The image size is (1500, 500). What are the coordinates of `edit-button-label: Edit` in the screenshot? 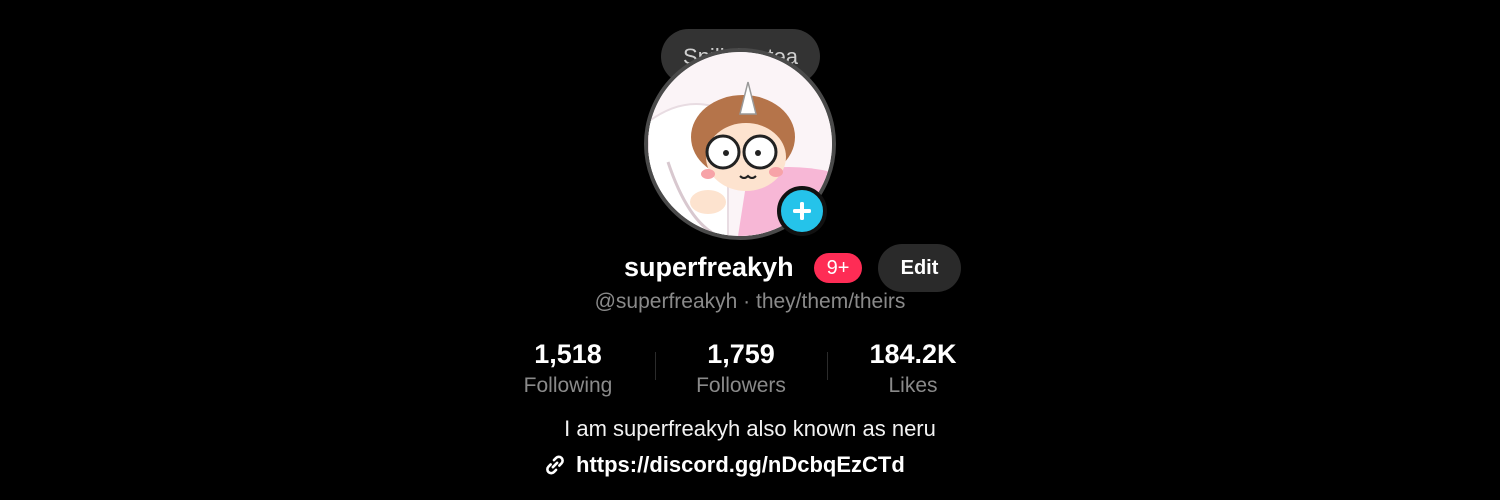 It's located at (919, 267).